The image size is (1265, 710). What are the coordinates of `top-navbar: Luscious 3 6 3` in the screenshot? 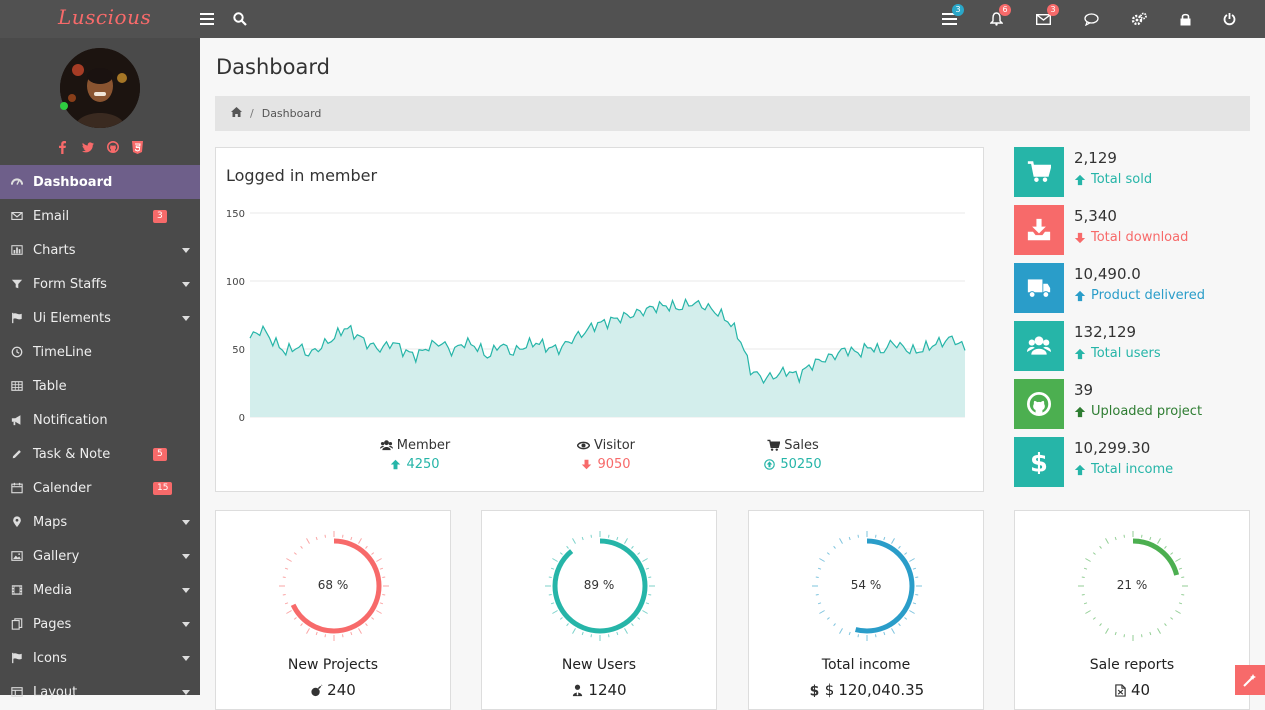 It's located at (632, 19).